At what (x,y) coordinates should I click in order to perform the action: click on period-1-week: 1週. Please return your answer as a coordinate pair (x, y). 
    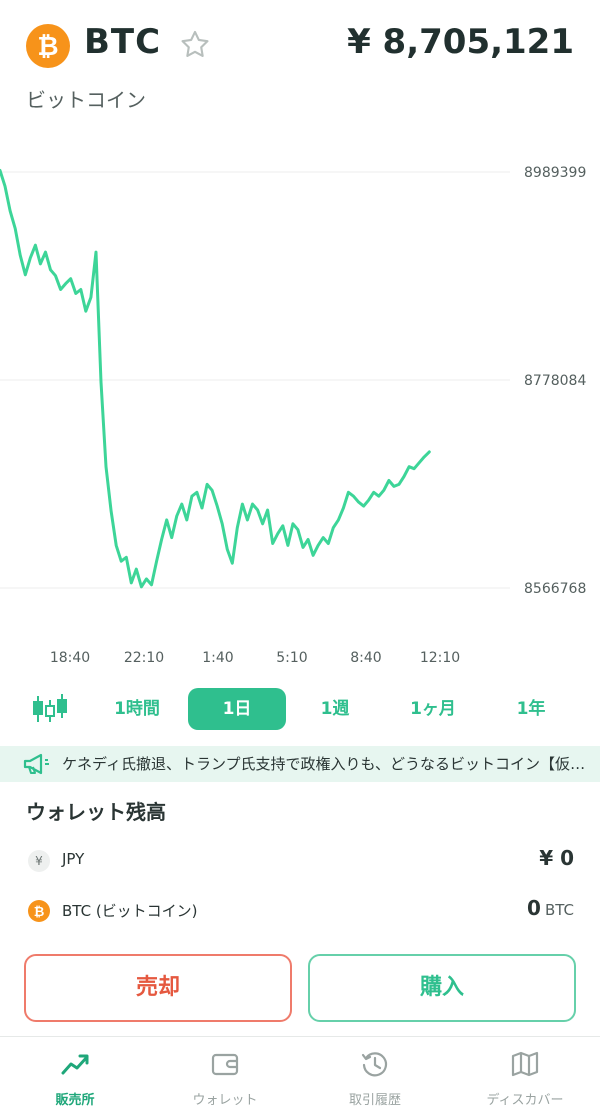
    Looking at the image, I should click on (335, 709).